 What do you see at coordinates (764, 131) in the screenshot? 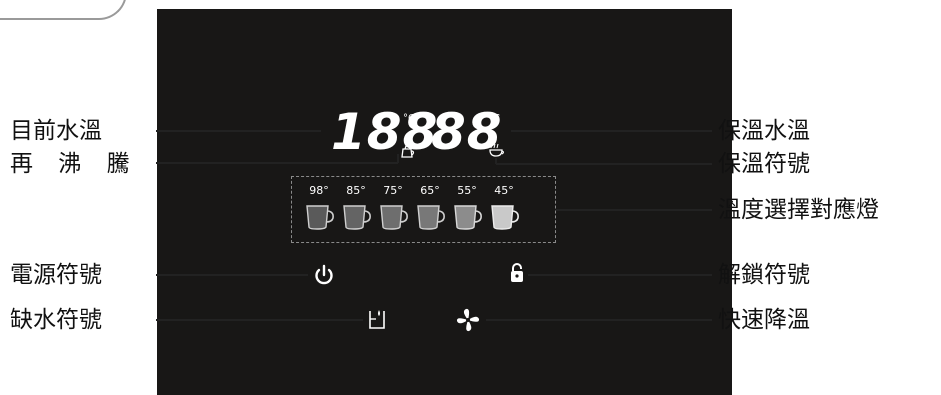
I see `label-keepwarm-temp: 保溫水溫` at bounding box center [764, 131].